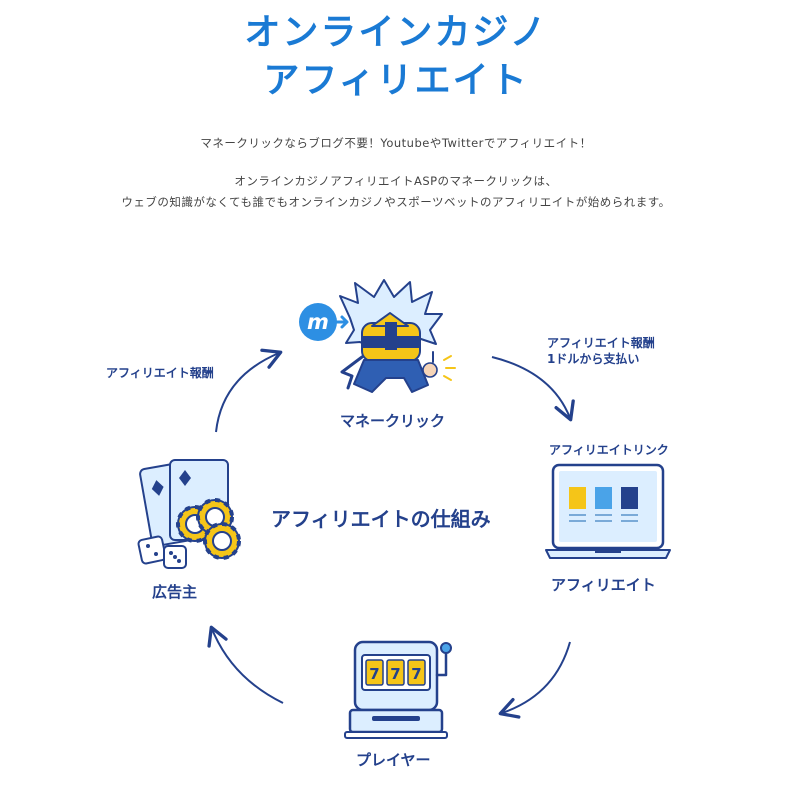  I want to click on diagram-center-title: アフィリエイトの仕組み, so click(381, 519).